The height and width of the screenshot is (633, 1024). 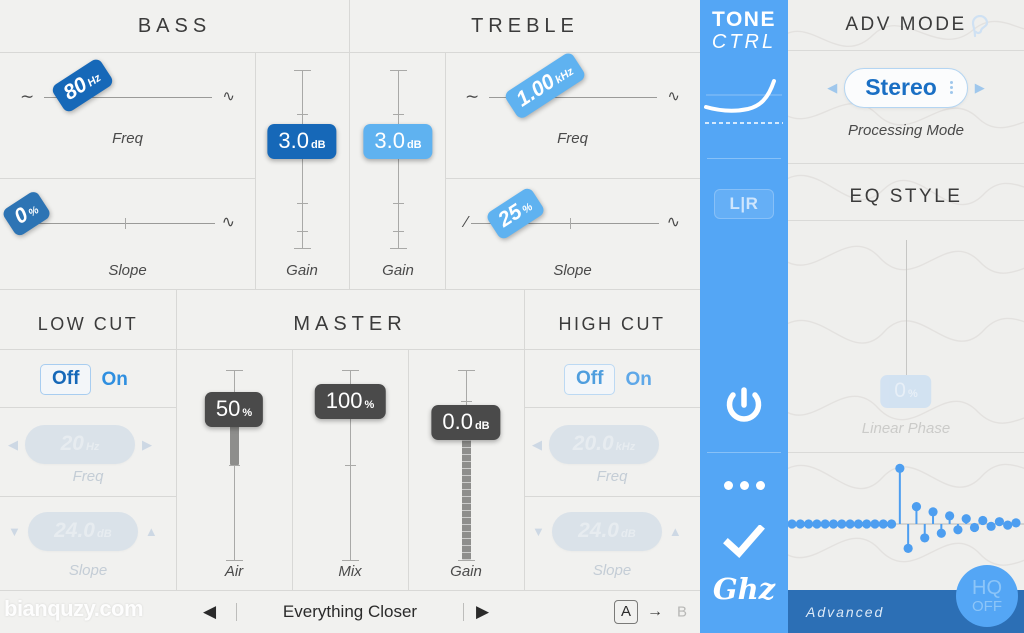 I want to click on master-mix-value: 100 %, so click(x=350, y=401).